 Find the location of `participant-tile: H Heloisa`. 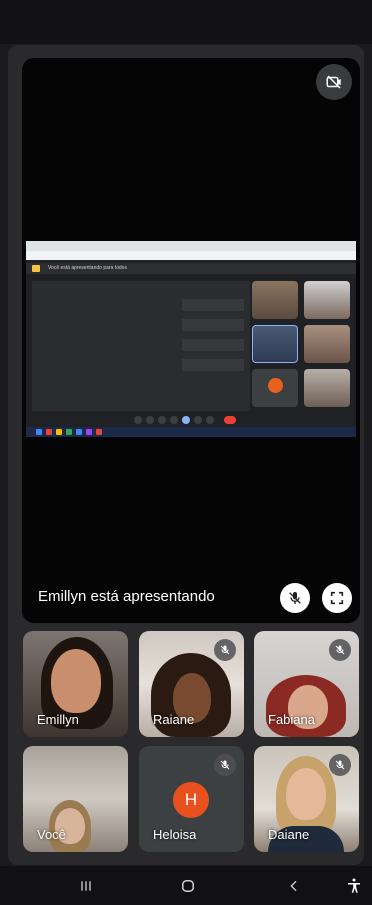

participant-tile: H Heloisa is located at coordinates (191, 799).